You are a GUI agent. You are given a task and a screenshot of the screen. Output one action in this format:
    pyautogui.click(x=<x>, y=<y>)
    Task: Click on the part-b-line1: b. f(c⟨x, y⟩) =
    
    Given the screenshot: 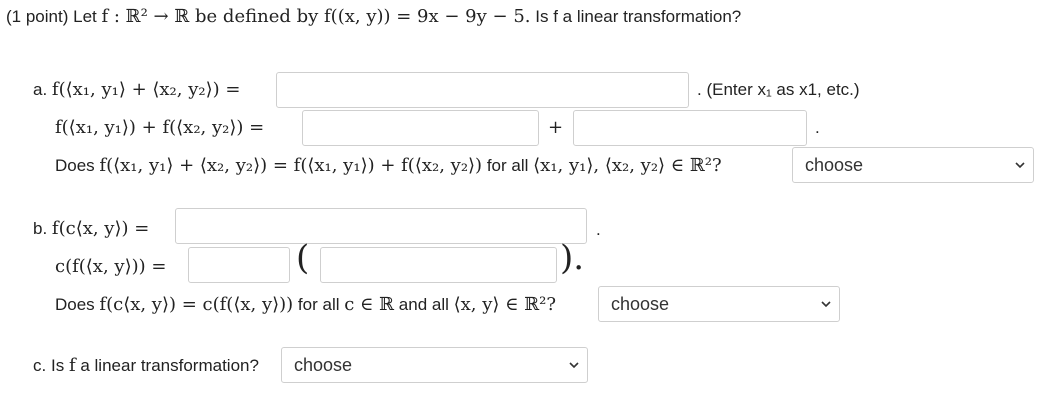 What is the action you would take?
    pyautogui.click(x=91, y=228)
    